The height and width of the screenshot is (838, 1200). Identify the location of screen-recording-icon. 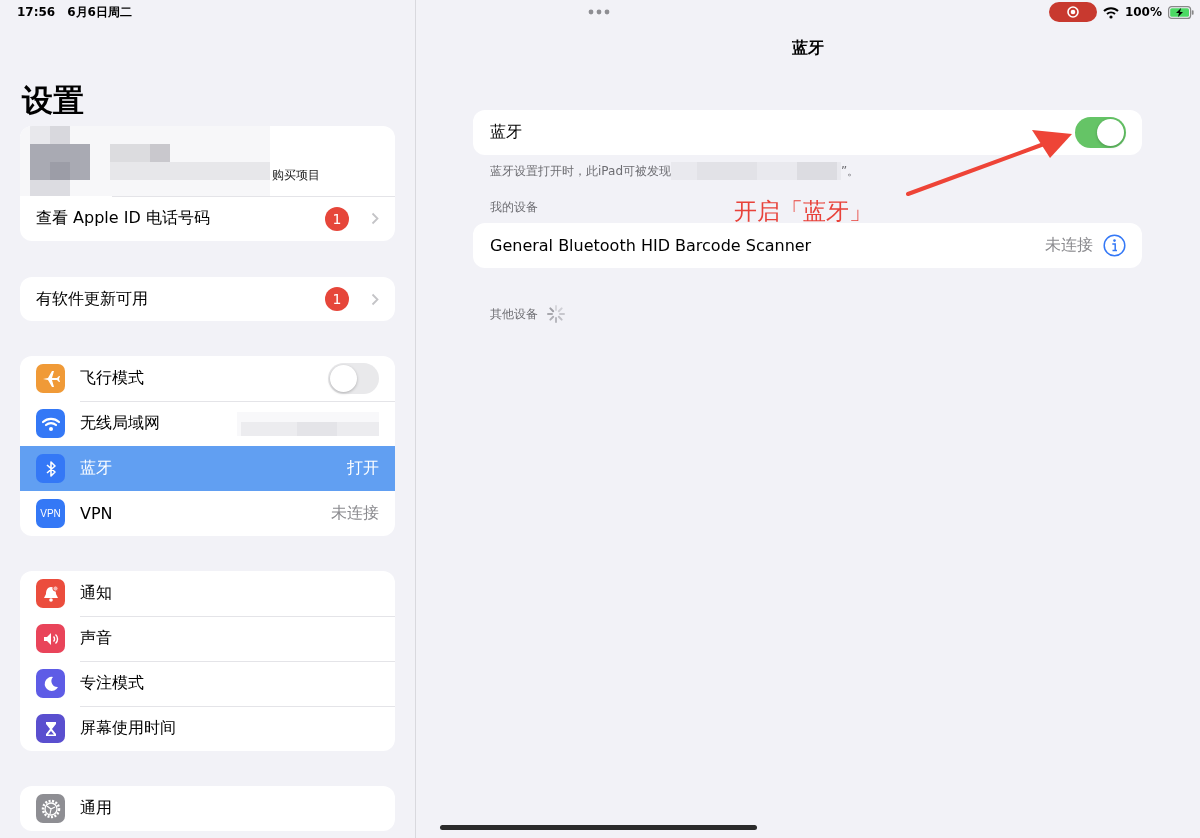
(1072, 12).